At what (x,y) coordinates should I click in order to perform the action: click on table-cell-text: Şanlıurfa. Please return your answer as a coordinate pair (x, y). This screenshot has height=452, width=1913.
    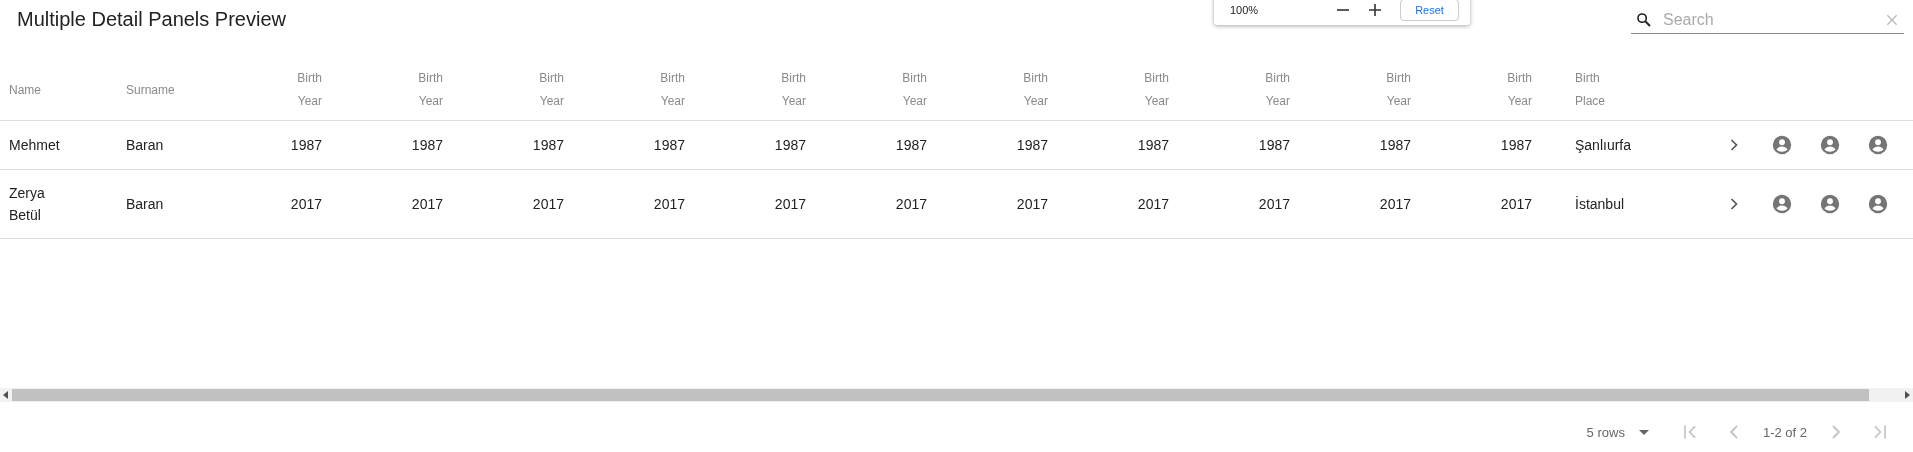
    Looking at the image, I should click on (1603, 145).